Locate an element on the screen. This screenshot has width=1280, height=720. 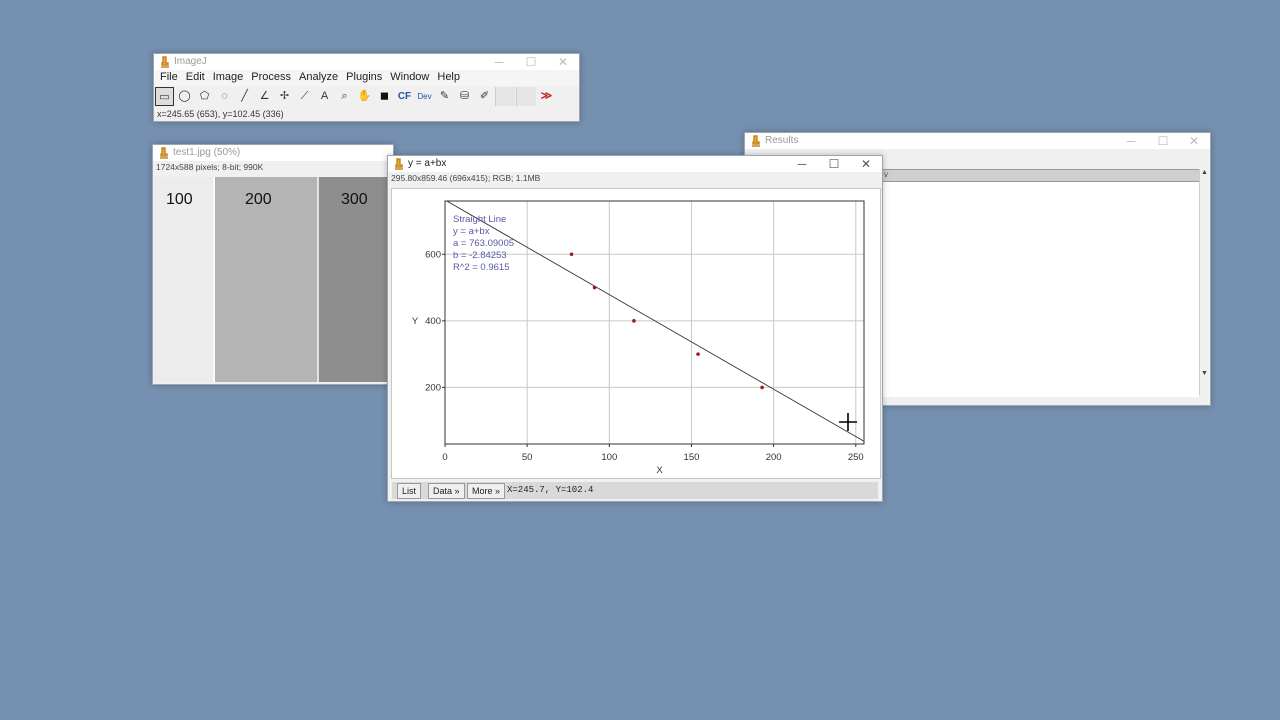
x-tick-label: 100 is located at coordinates (609, 457).